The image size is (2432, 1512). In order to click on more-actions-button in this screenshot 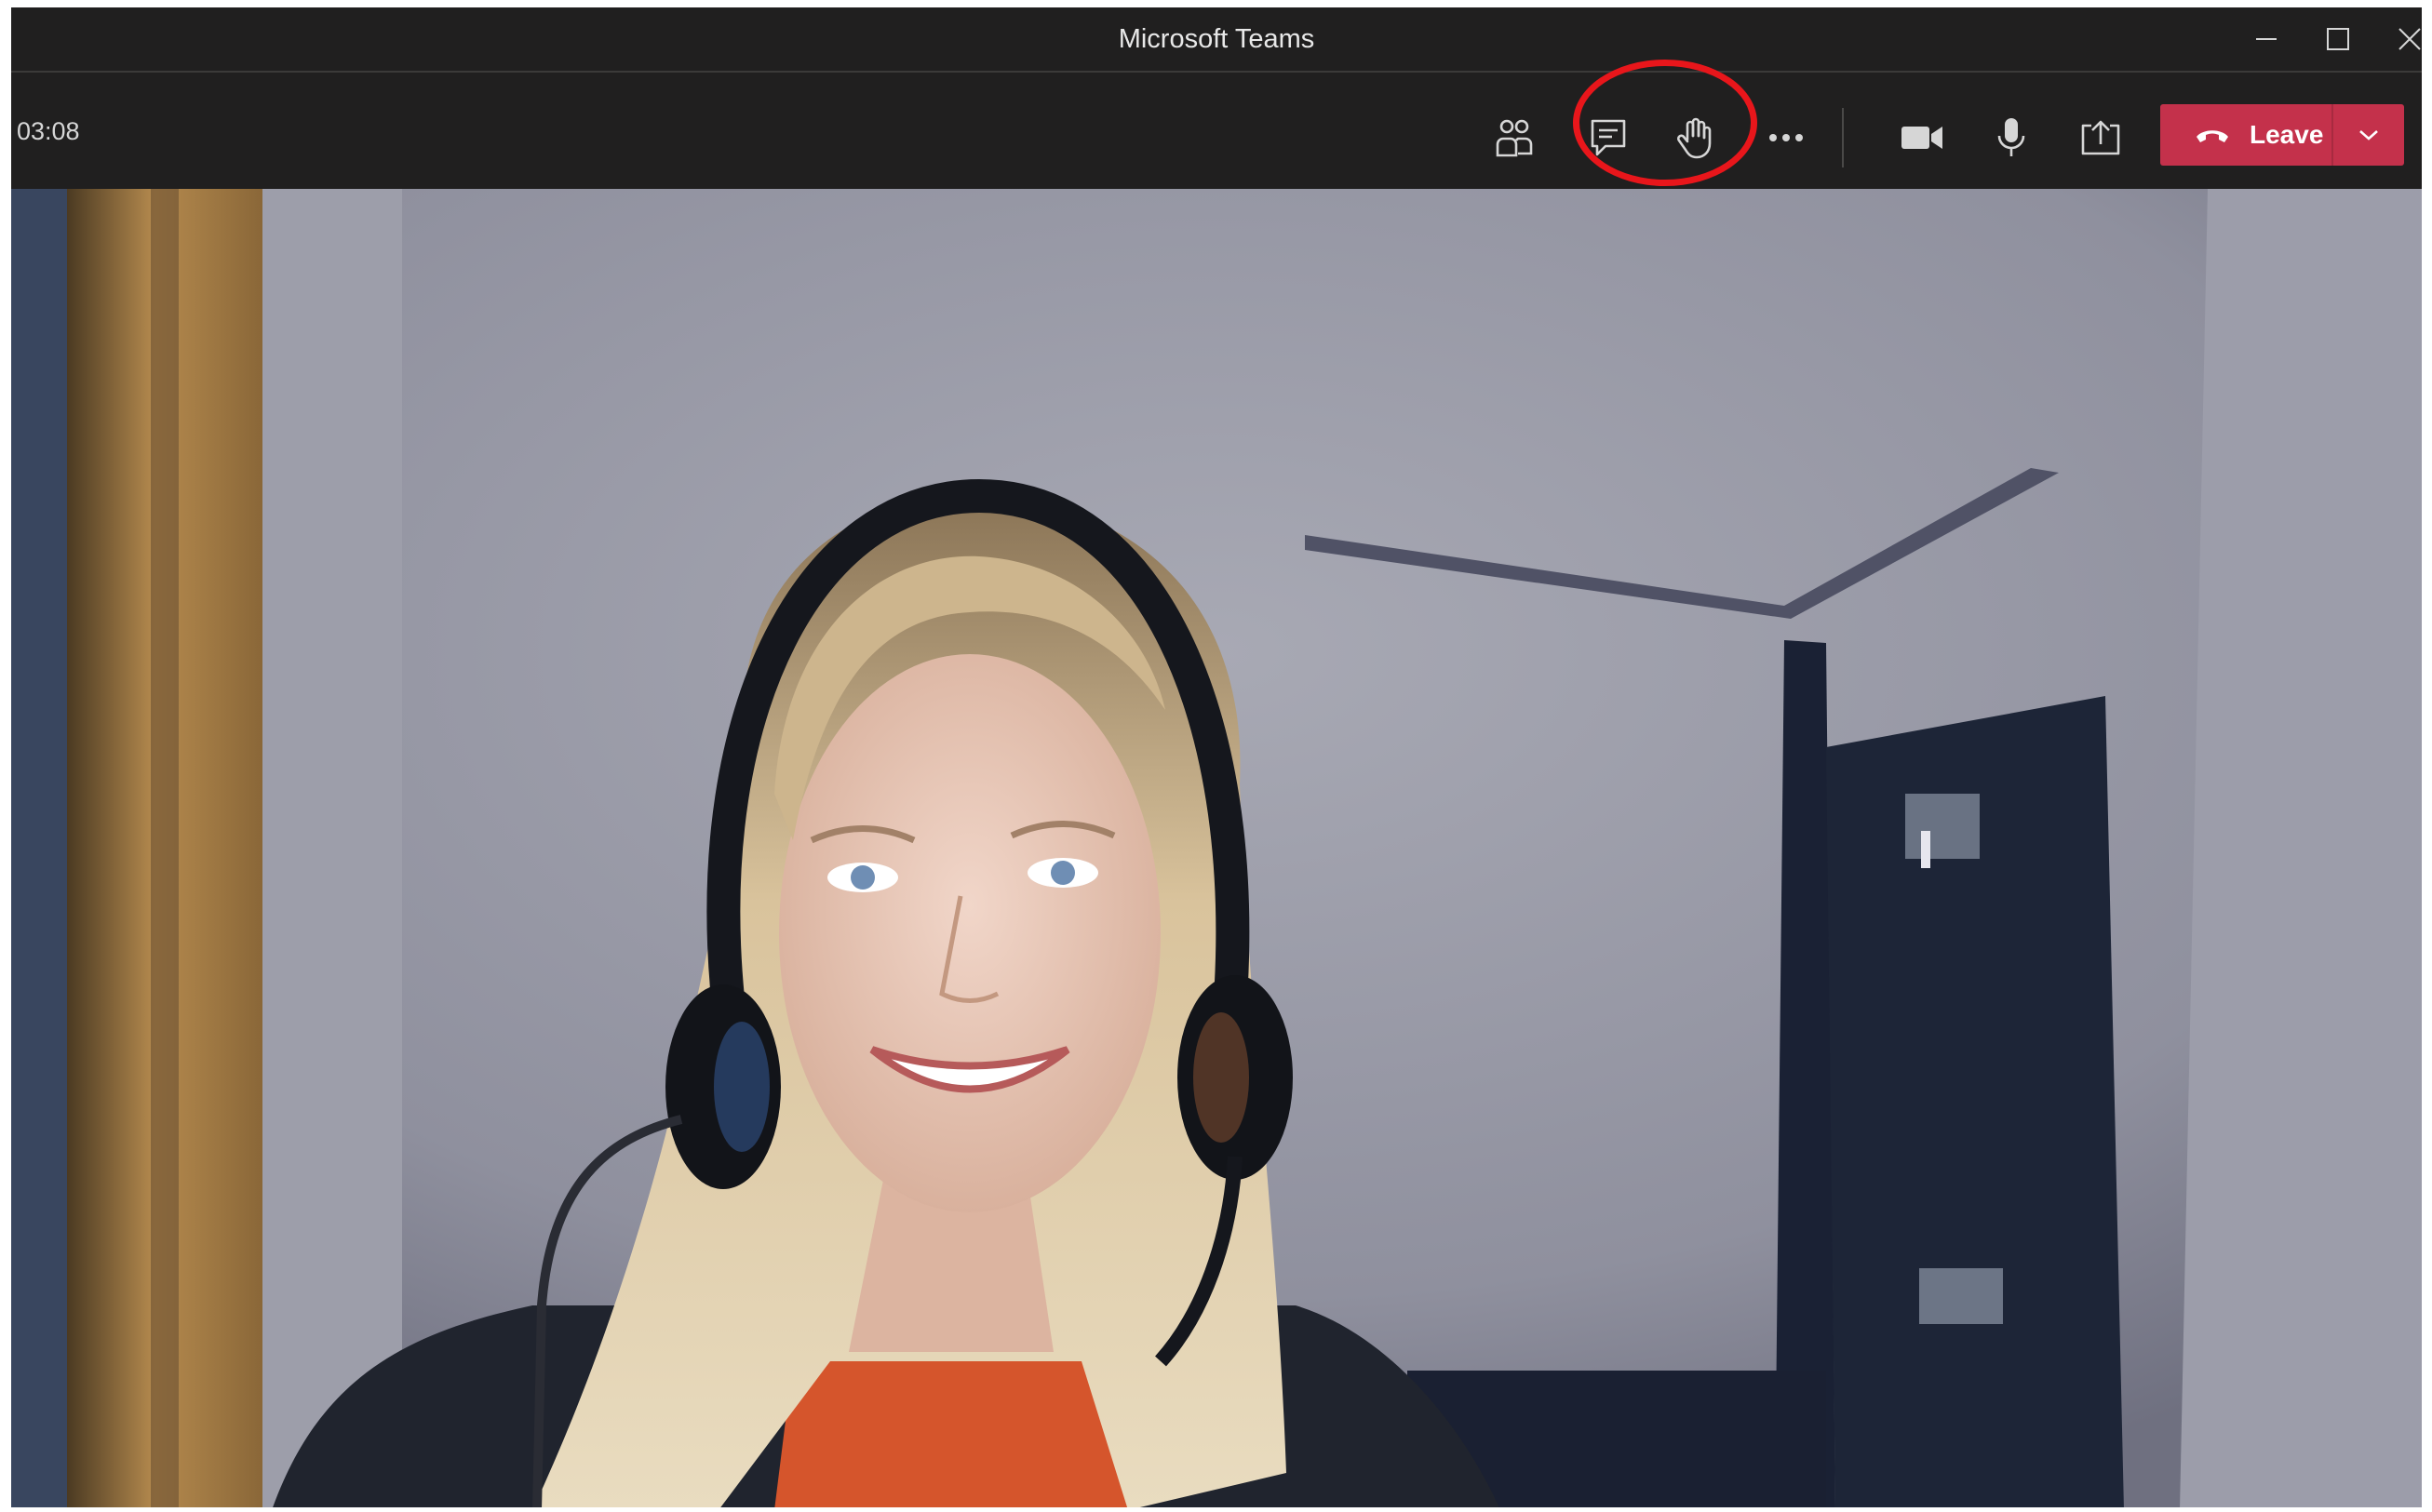, I will do `click(1786, 138)`.